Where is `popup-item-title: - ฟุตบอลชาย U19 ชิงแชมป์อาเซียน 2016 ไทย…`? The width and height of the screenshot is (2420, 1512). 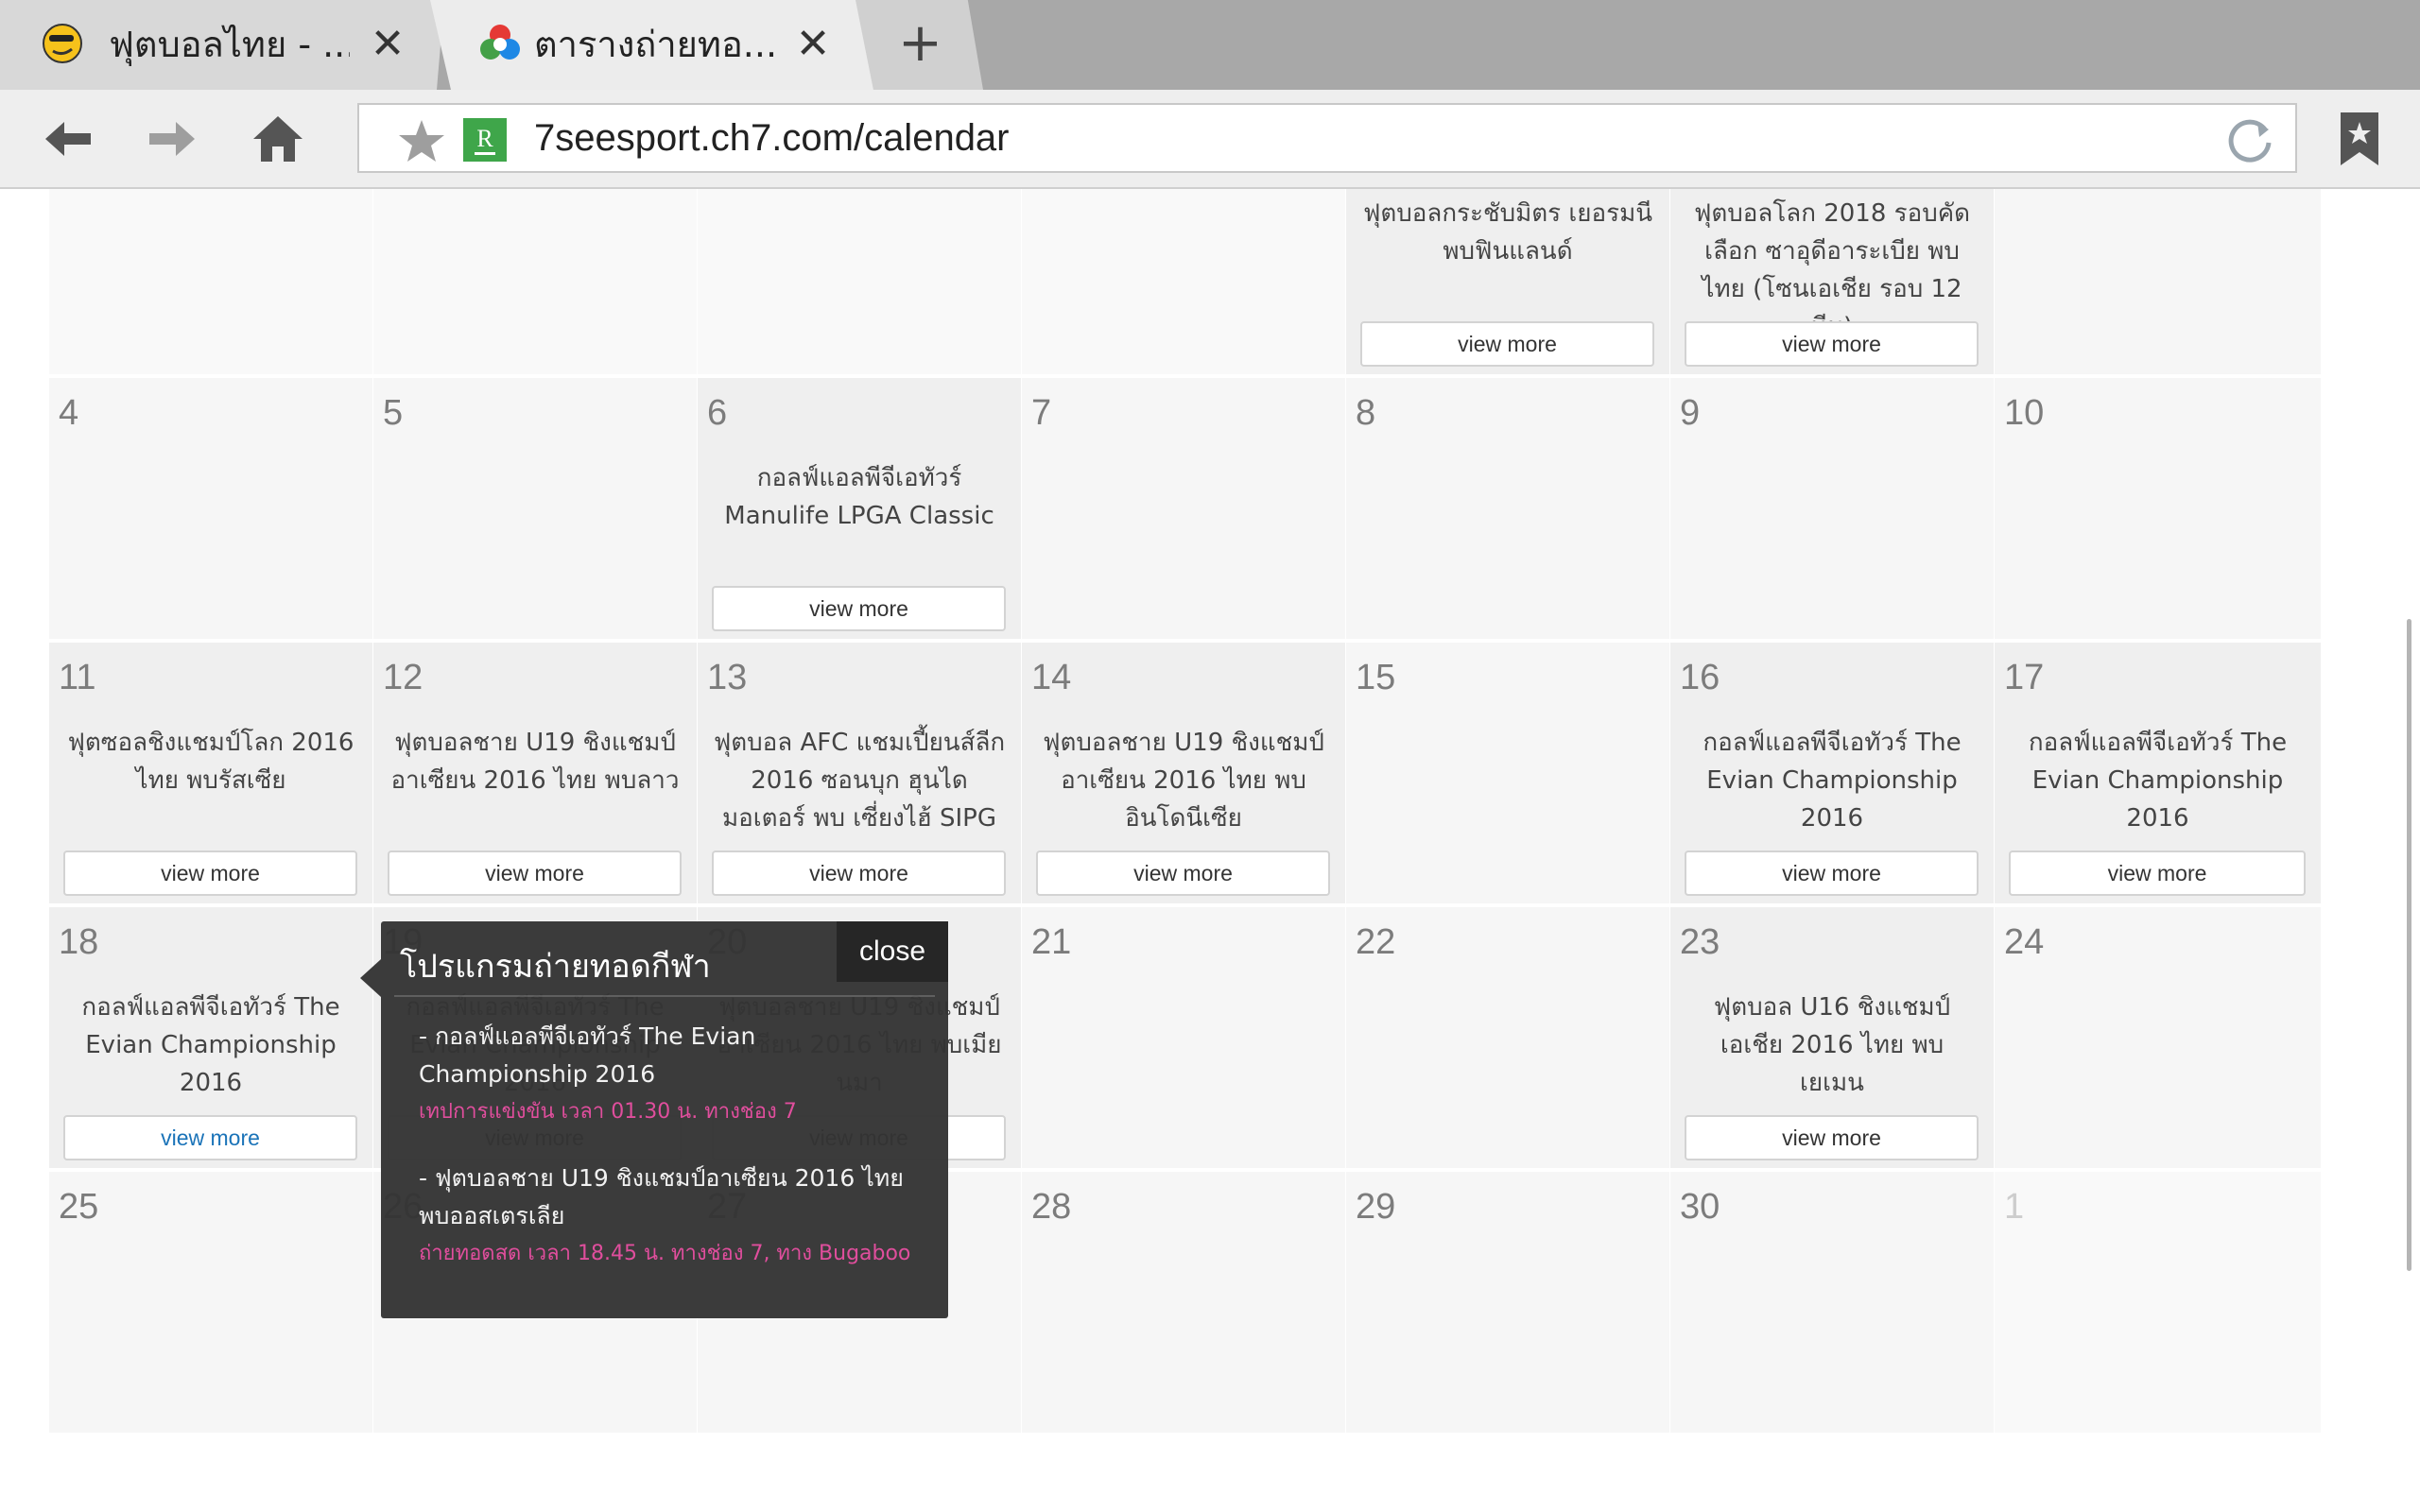 popup-item-title: - ฟุตบอลชาย U19 ชิงแชมป์อาเซียน 2016 ไทย… is located at coordinates (661, 1196).